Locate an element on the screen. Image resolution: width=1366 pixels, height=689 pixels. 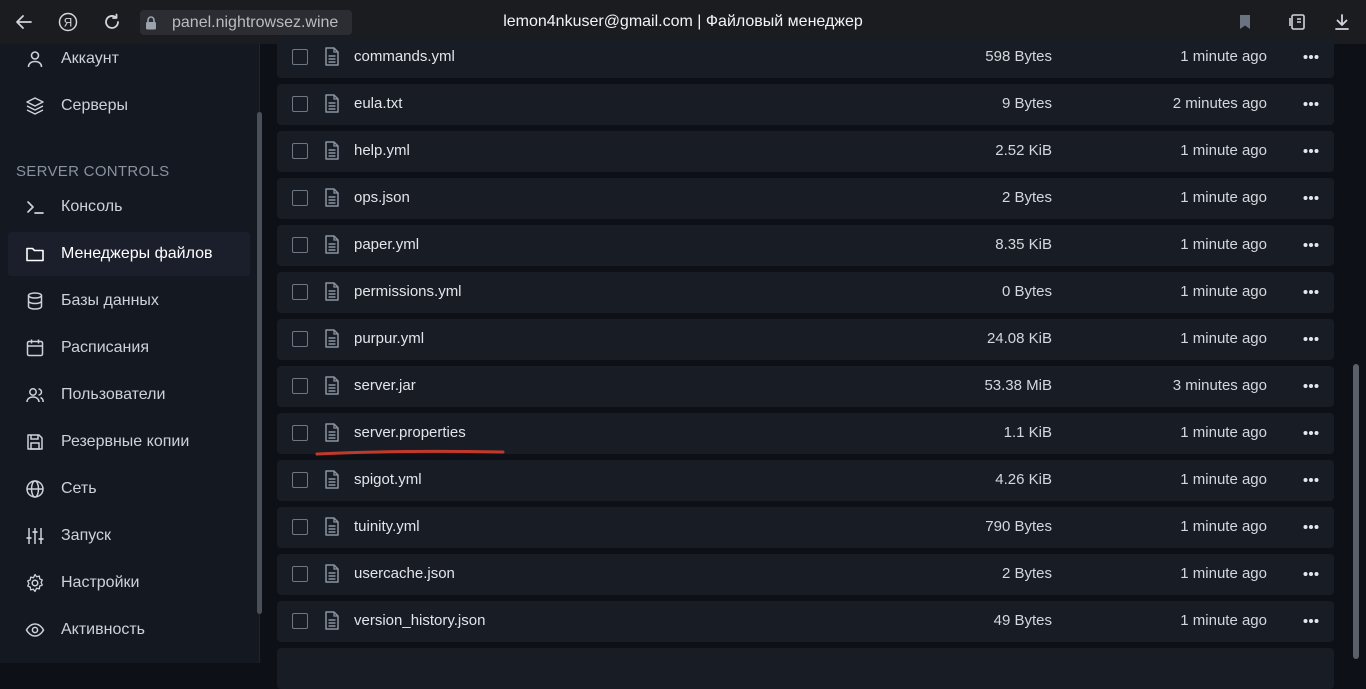
file-name: server.properties is located at coordinates (410, 432).